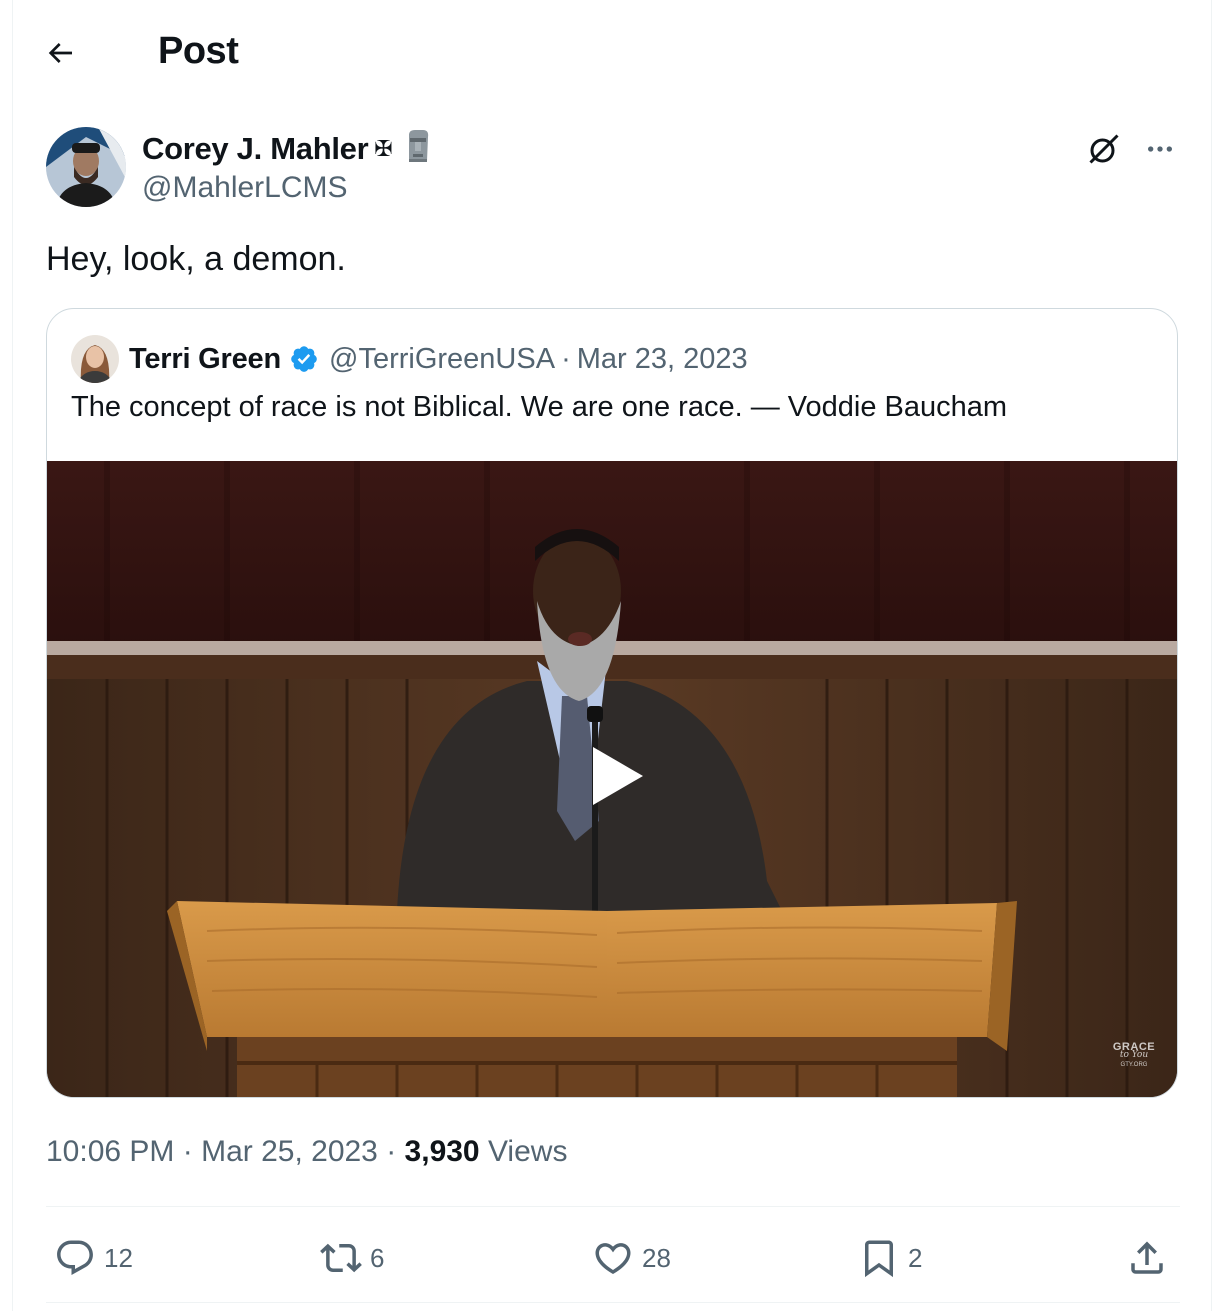 This screenshot has height=1311, width=1220. What do you see at coordinates (95, 359) in the screenshot?
I see `quote-author-avatar` at bounding box center [95, 359].